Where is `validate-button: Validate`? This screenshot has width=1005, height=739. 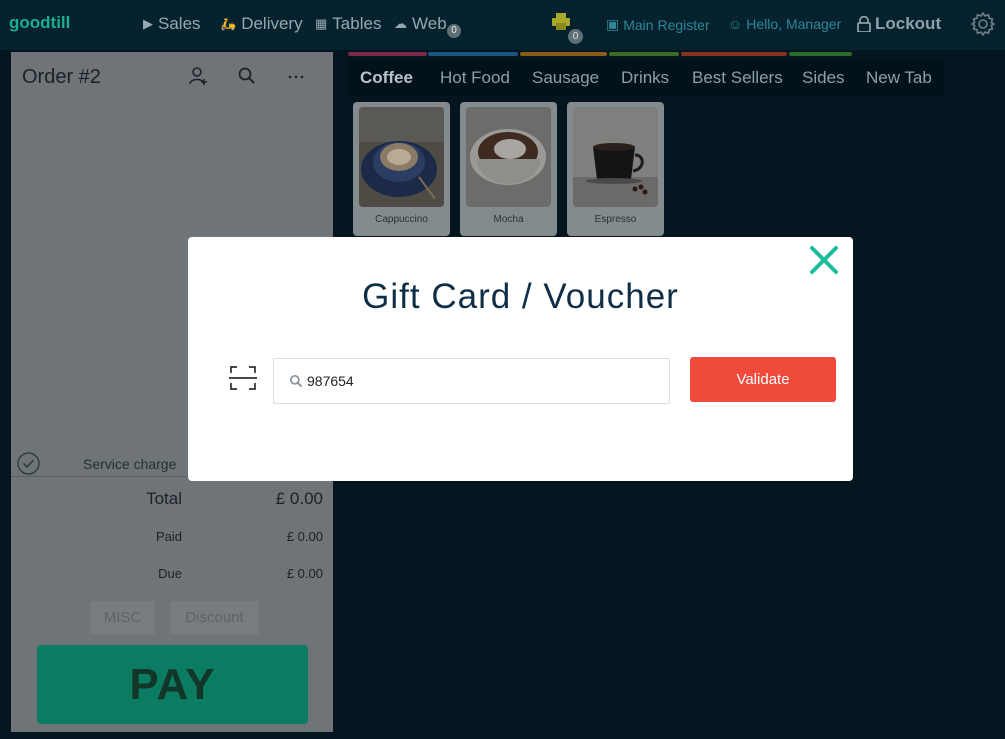
validate-button: Validate is located at coordinates (763, 379).